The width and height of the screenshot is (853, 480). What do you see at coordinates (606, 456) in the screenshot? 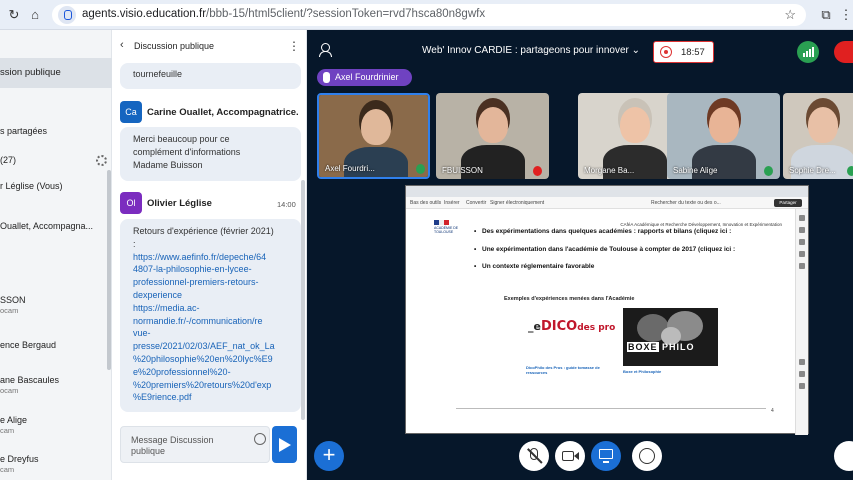
I see `screen-share-button` at bounding box center [606, 456].